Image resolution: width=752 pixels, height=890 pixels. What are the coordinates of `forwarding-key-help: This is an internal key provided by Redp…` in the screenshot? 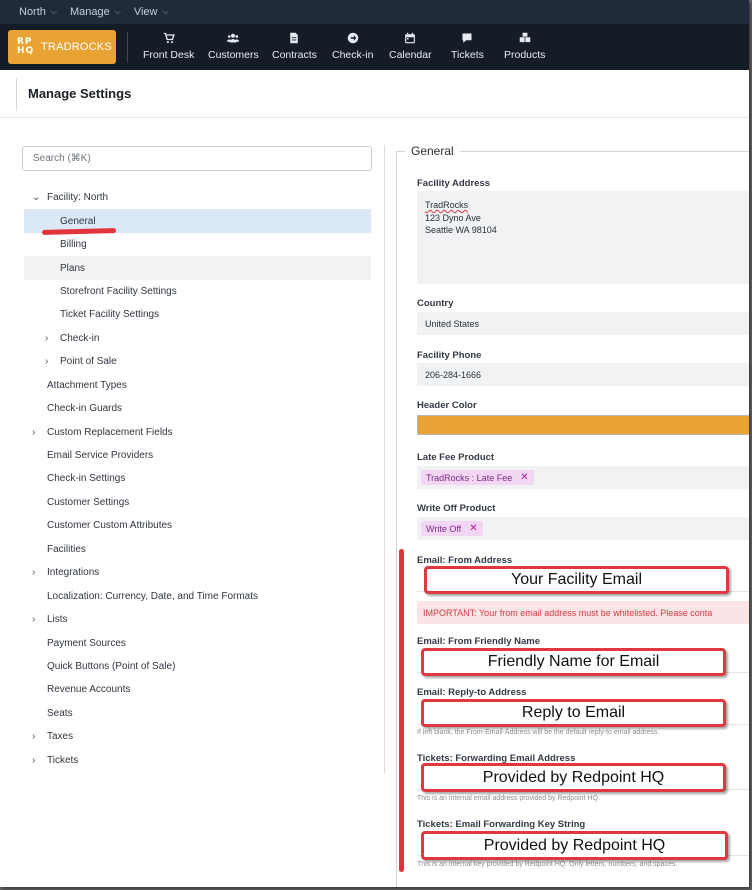 It's located at (547, 864).